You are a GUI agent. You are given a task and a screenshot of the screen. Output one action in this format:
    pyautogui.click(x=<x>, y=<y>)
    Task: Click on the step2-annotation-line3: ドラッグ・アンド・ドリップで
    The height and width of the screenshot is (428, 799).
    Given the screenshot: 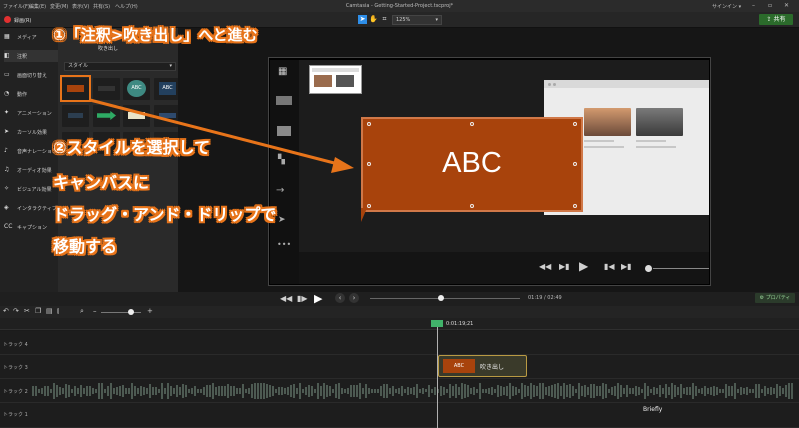 What is the action you would take?
    pyautogui.click(x=165, y=214)
    